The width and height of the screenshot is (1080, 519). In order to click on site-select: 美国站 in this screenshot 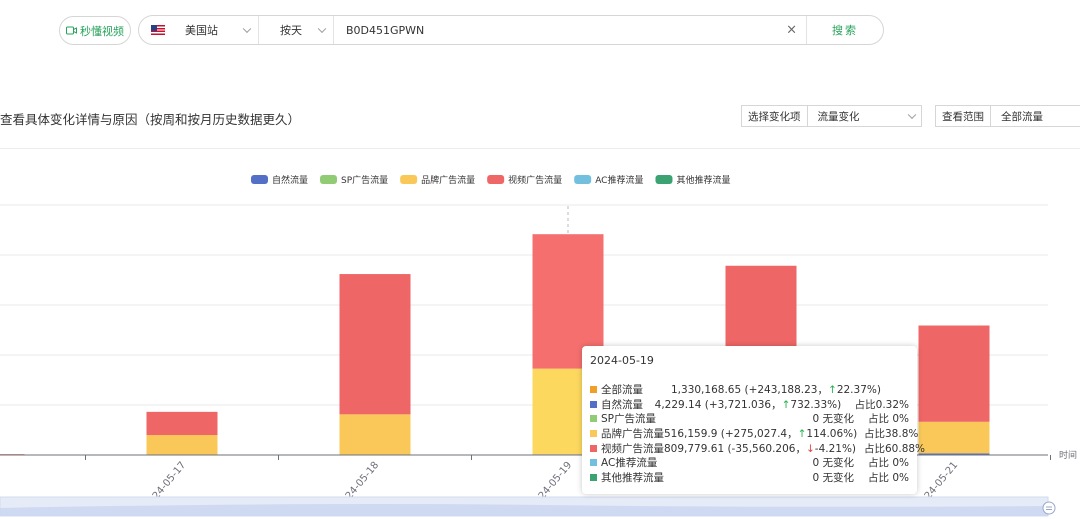, I will do `click(199, 30)`.